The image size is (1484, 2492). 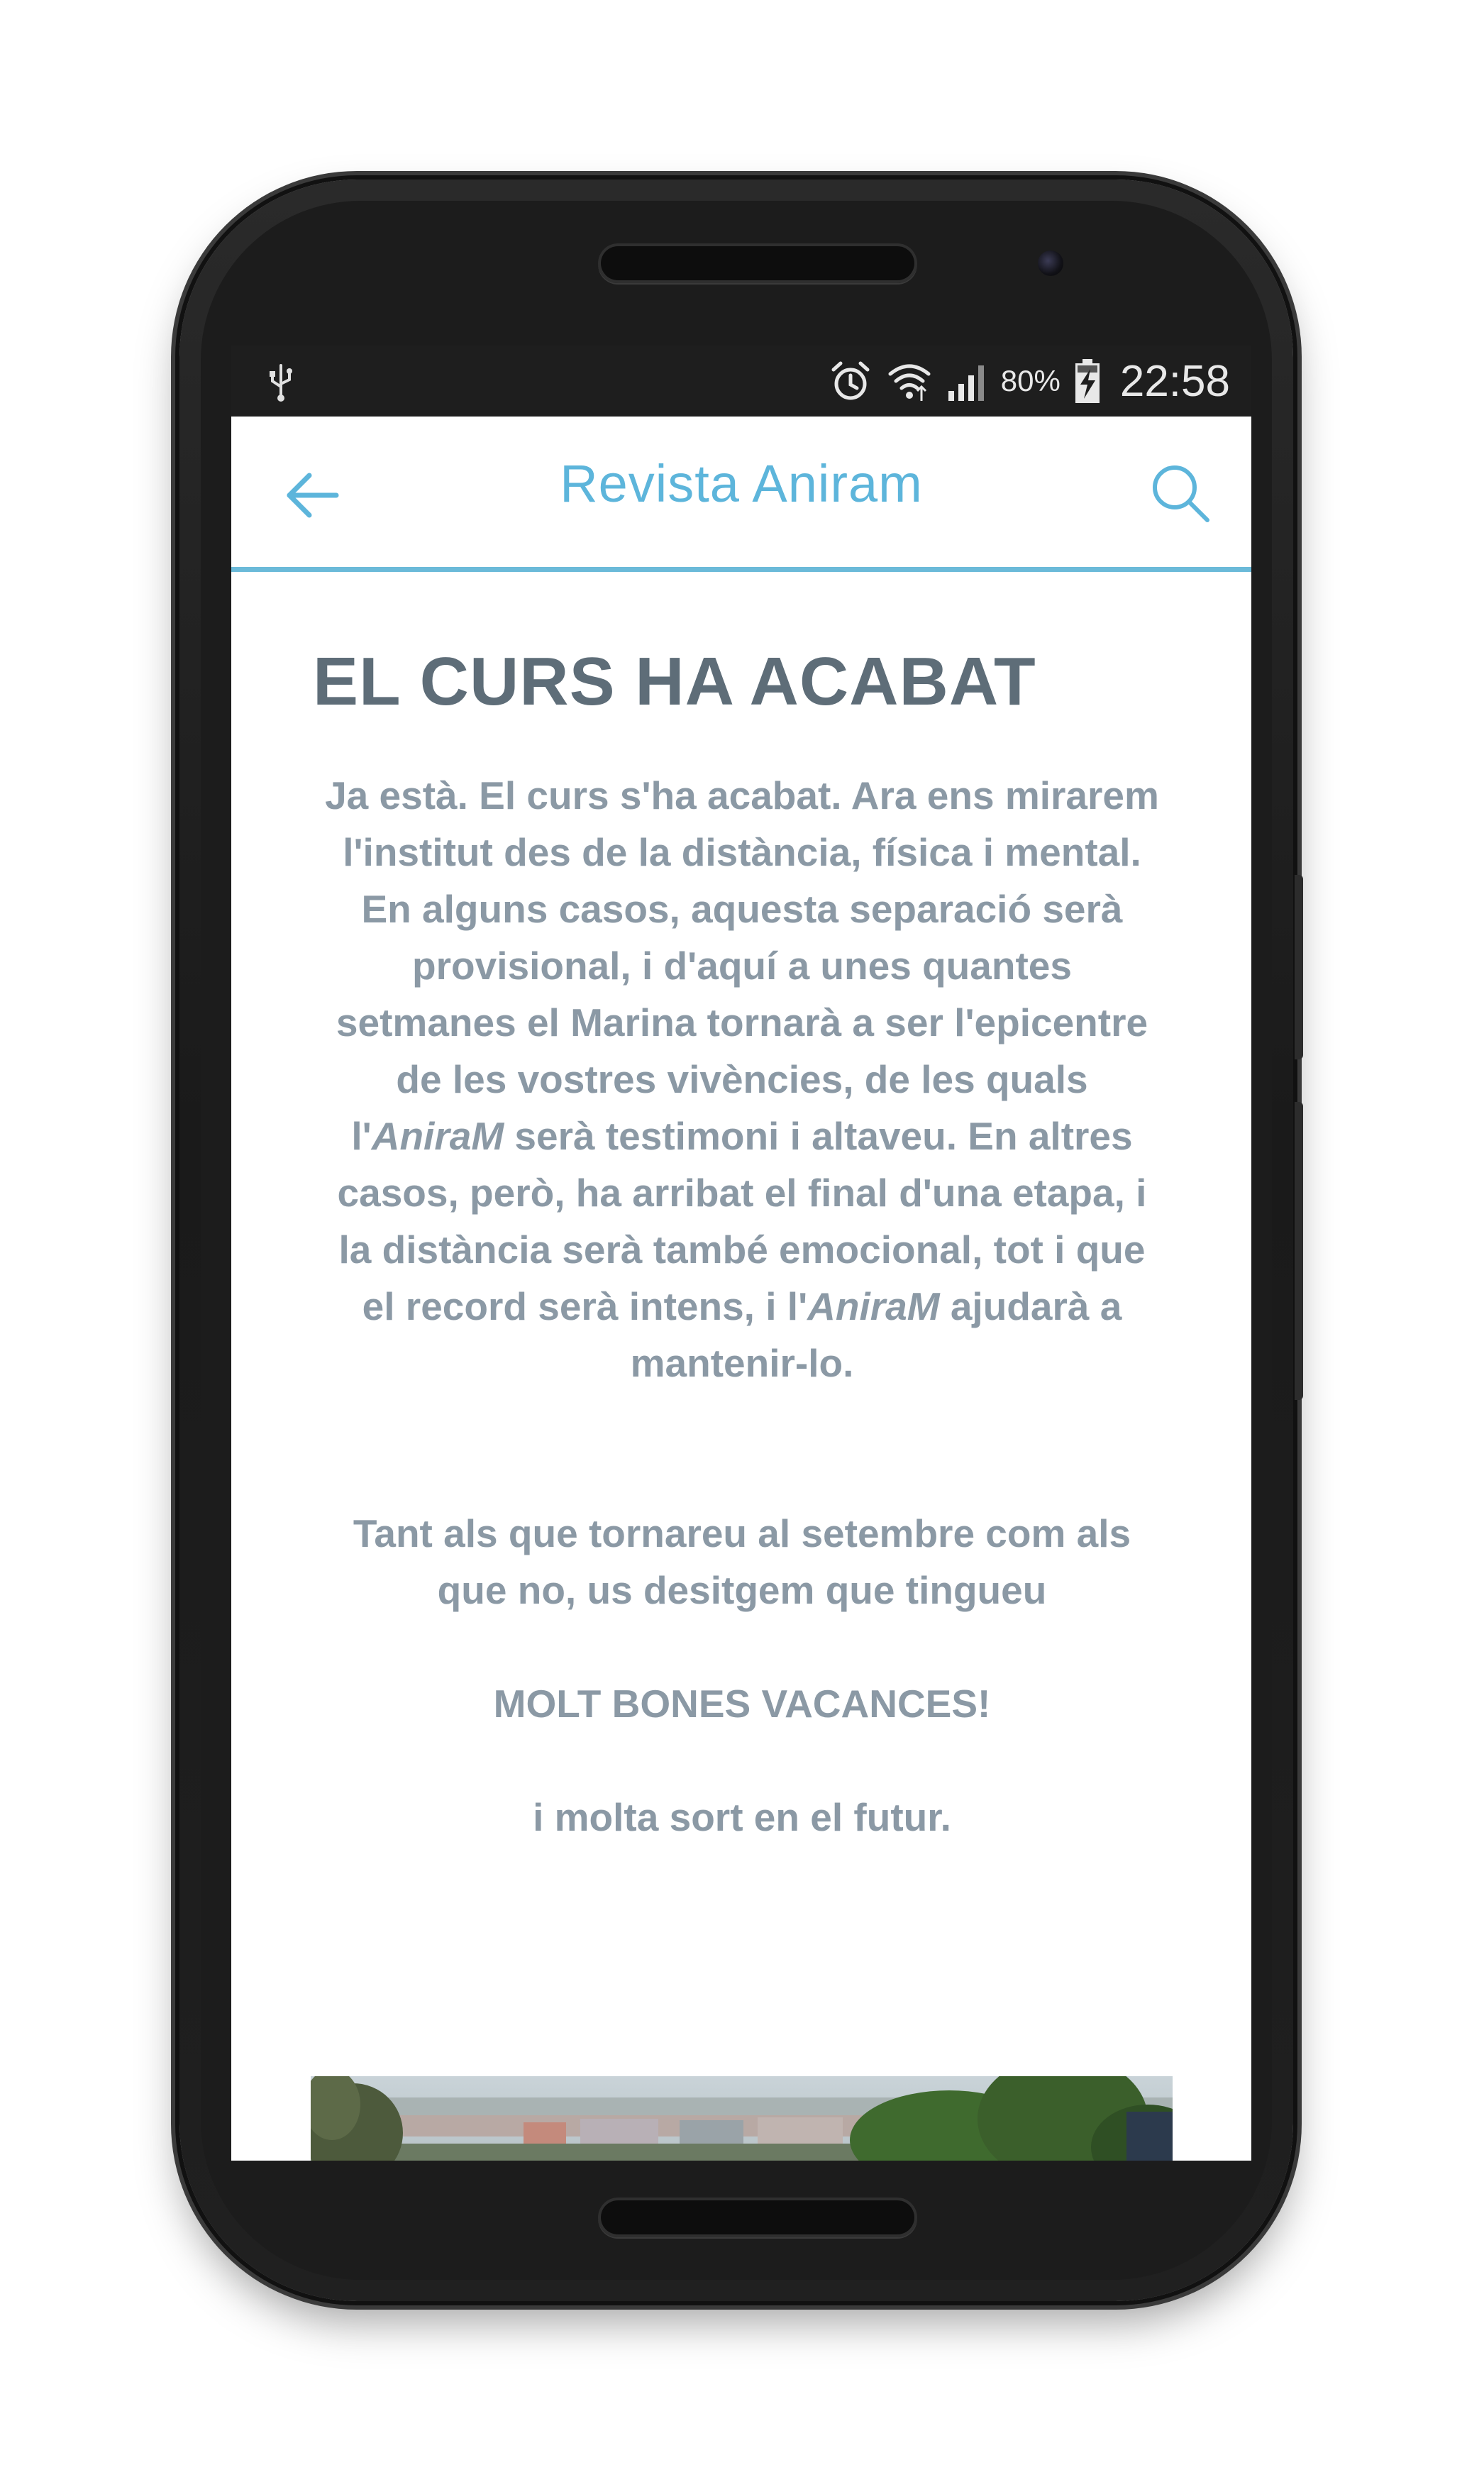 What do you see at coordinates (1175, 381) in the screenshot?
I see `clock: 22:58` at bounding box center [1175, 381].